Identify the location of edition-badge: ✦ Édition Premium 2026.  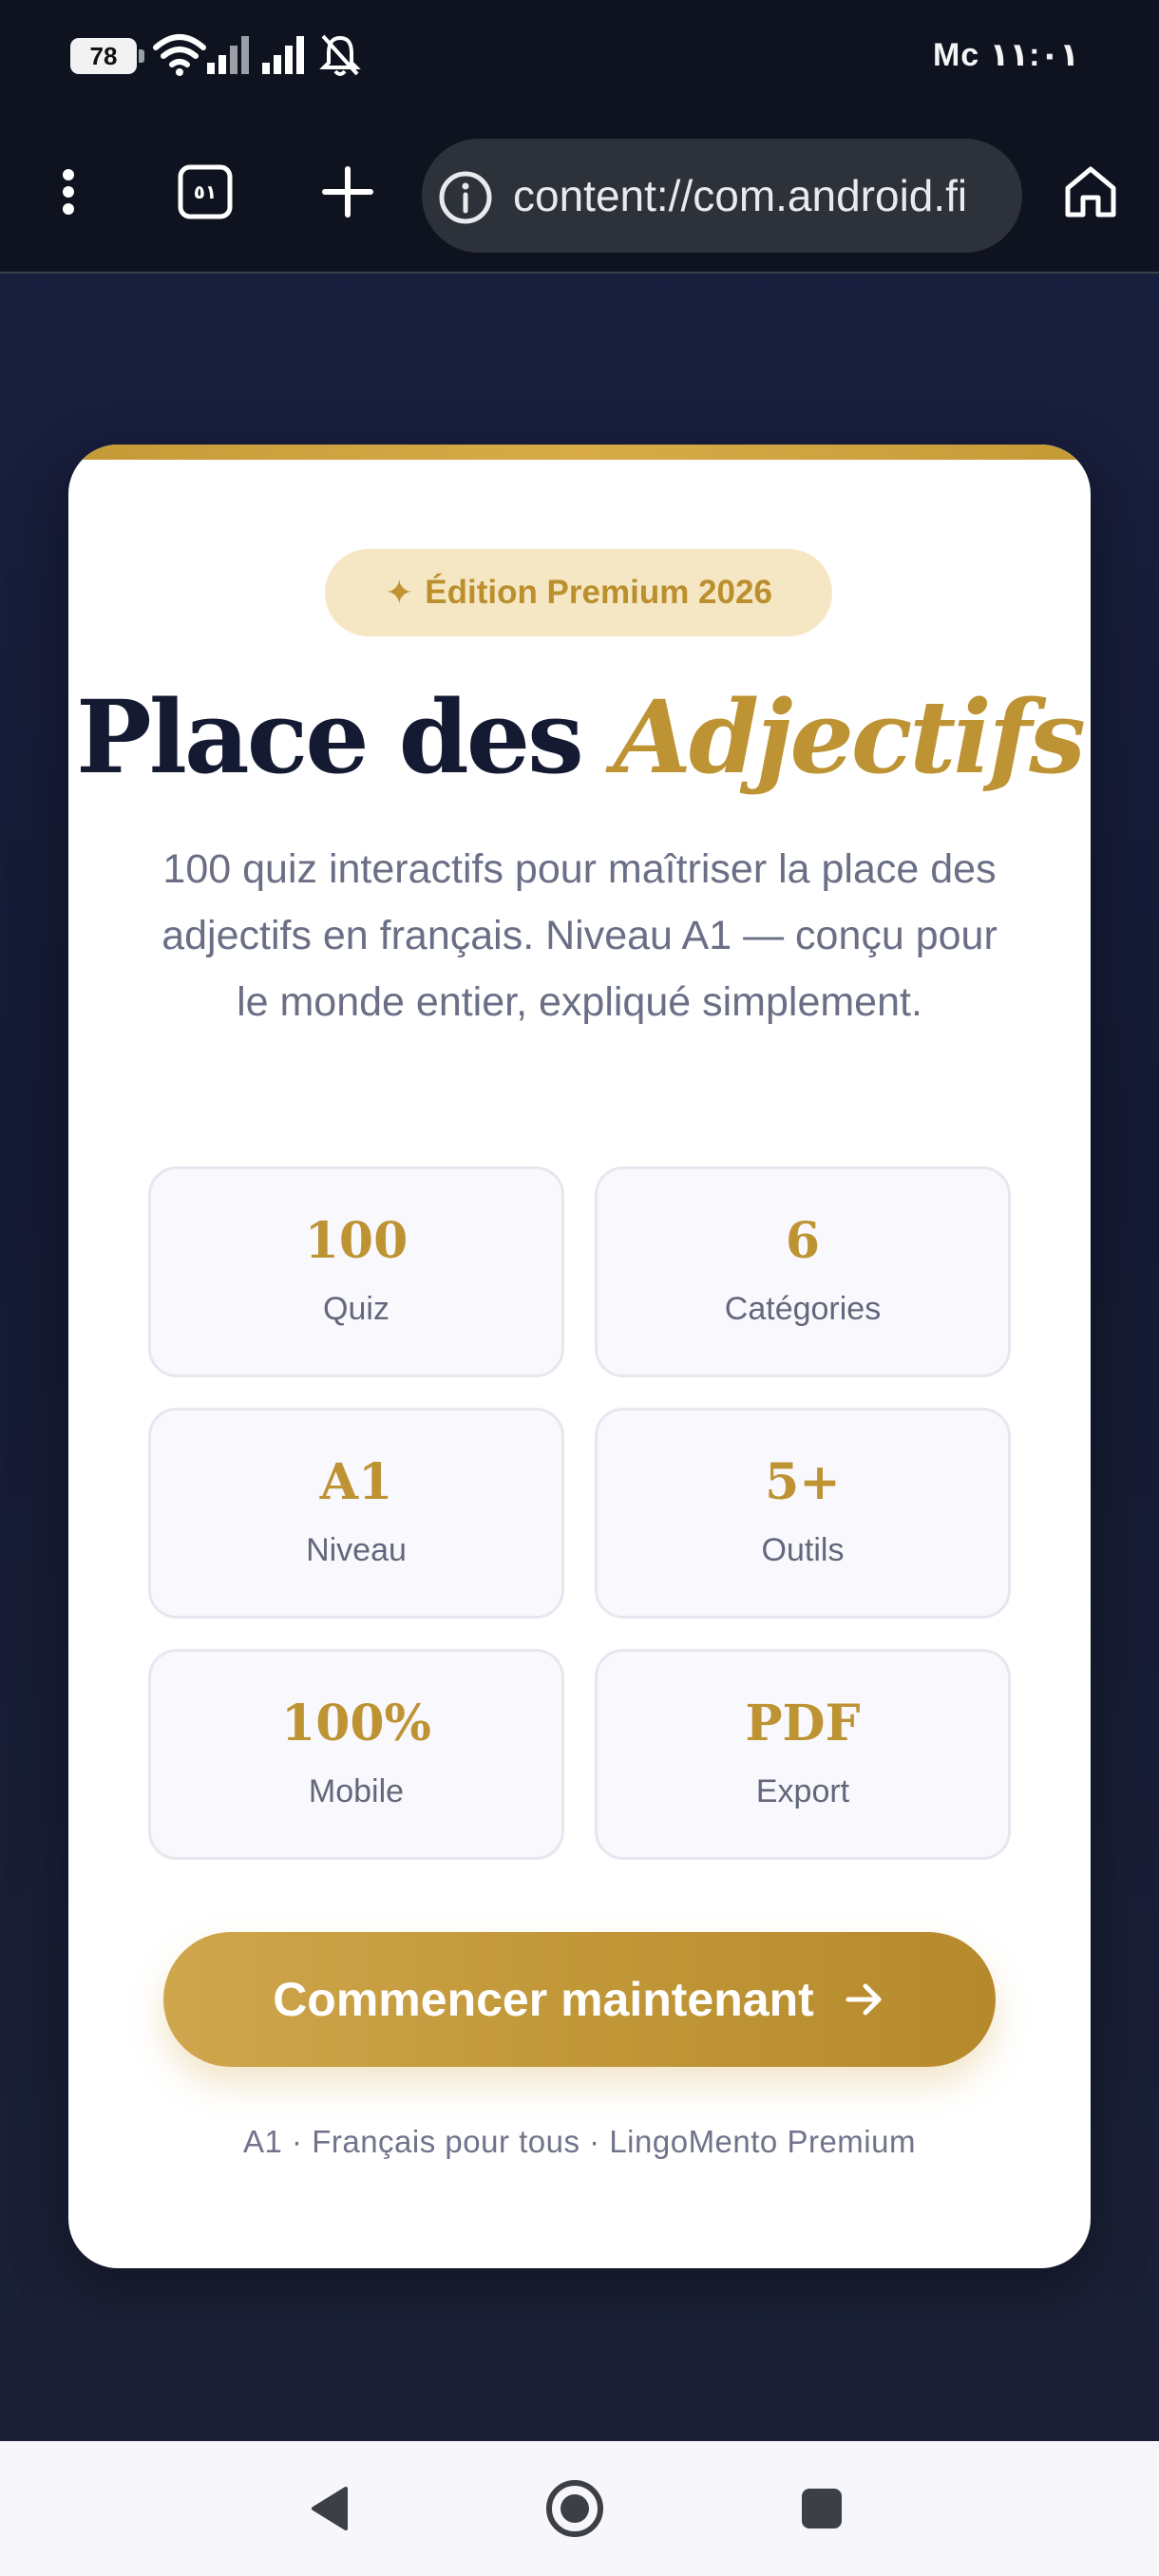
(578, 592).